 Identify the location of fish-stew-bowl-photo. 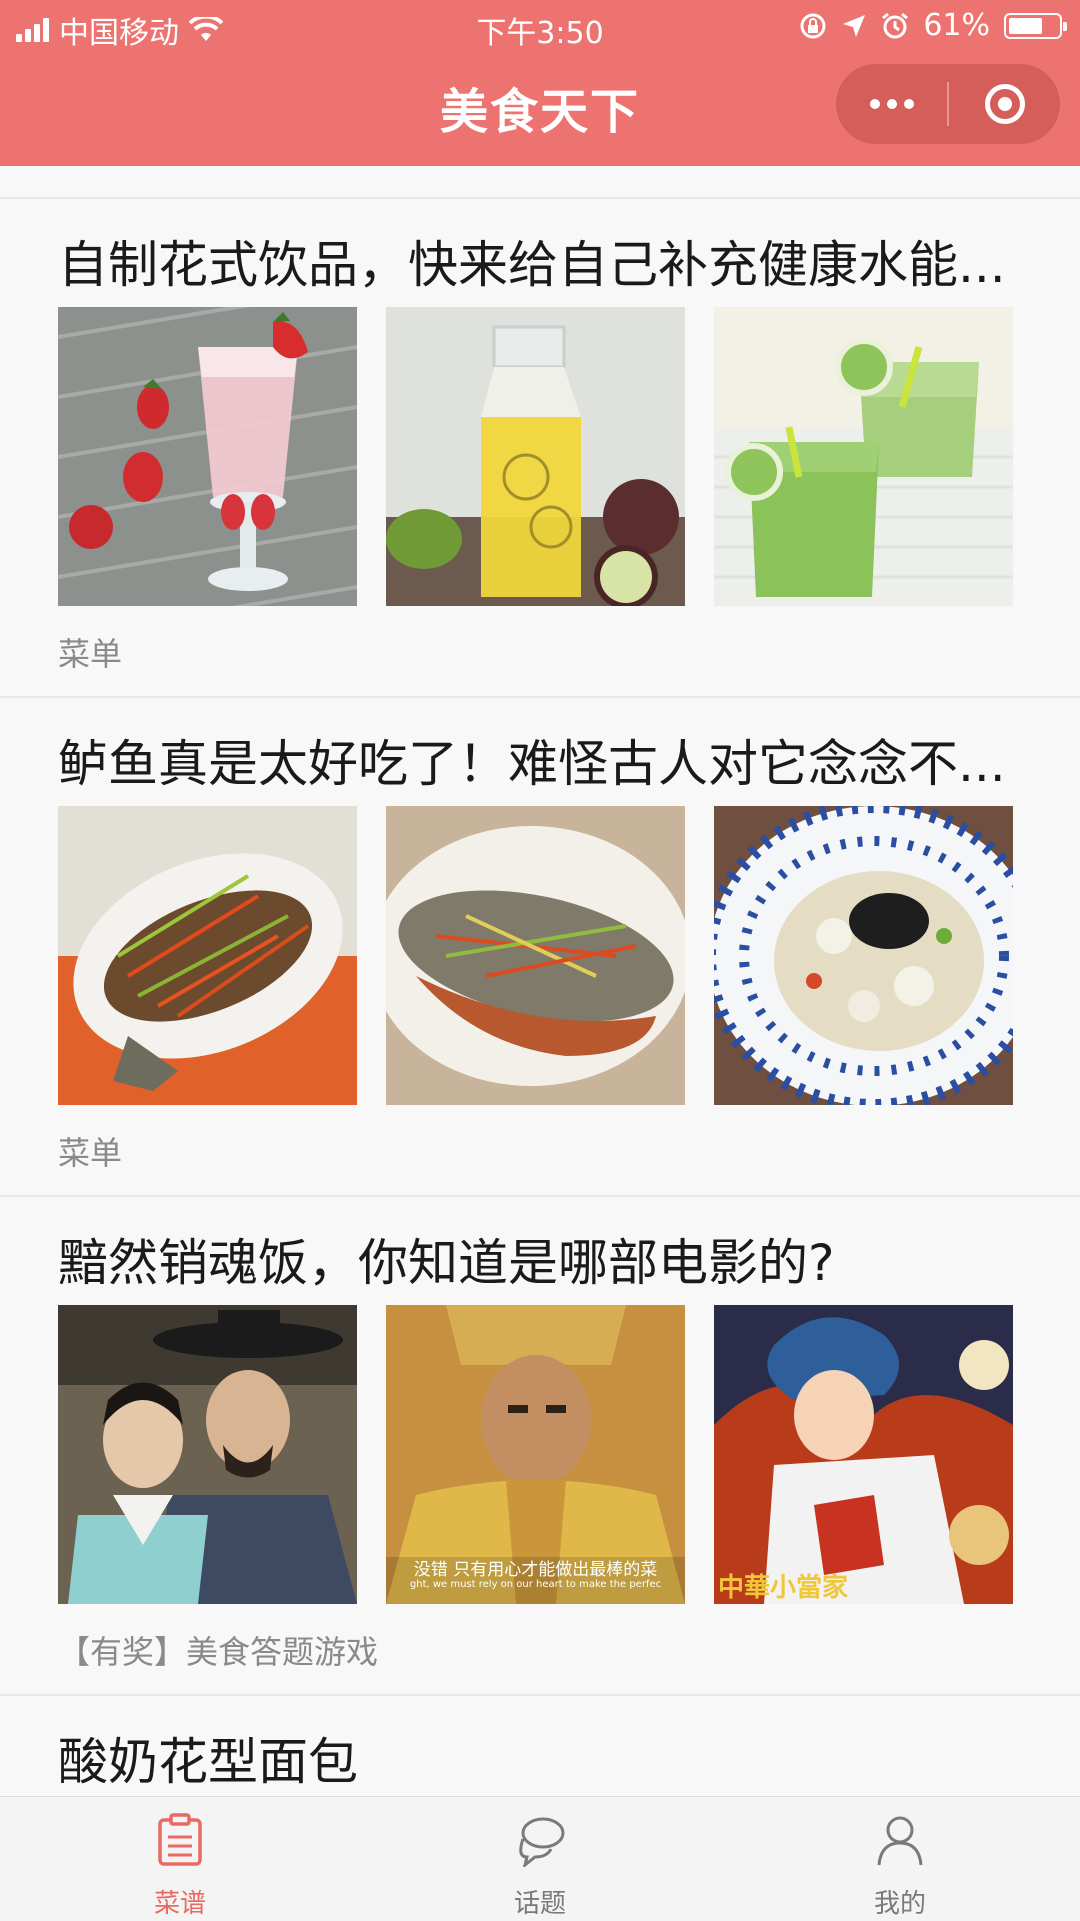
(863, 955).